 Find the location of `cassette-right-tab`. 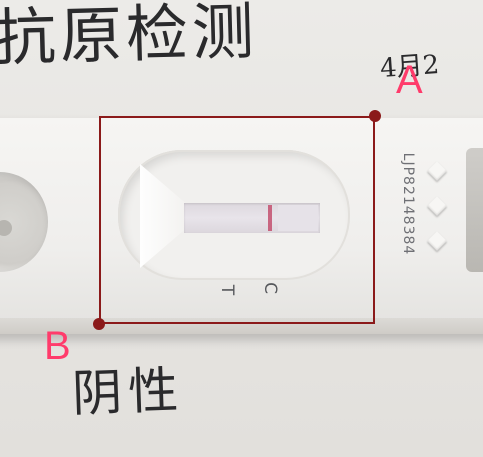

cassette-right-tab is located at coordinates (474, 210).